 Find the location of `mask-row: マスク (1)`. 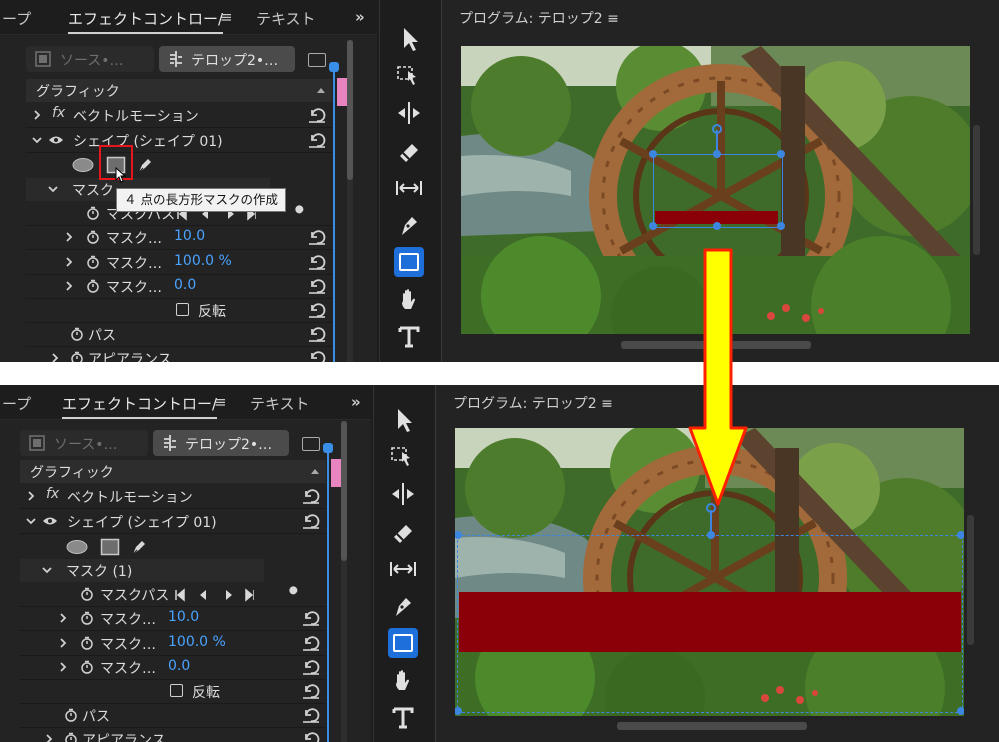

mask-row: マスク (1) is located at coordinates (142, 570).